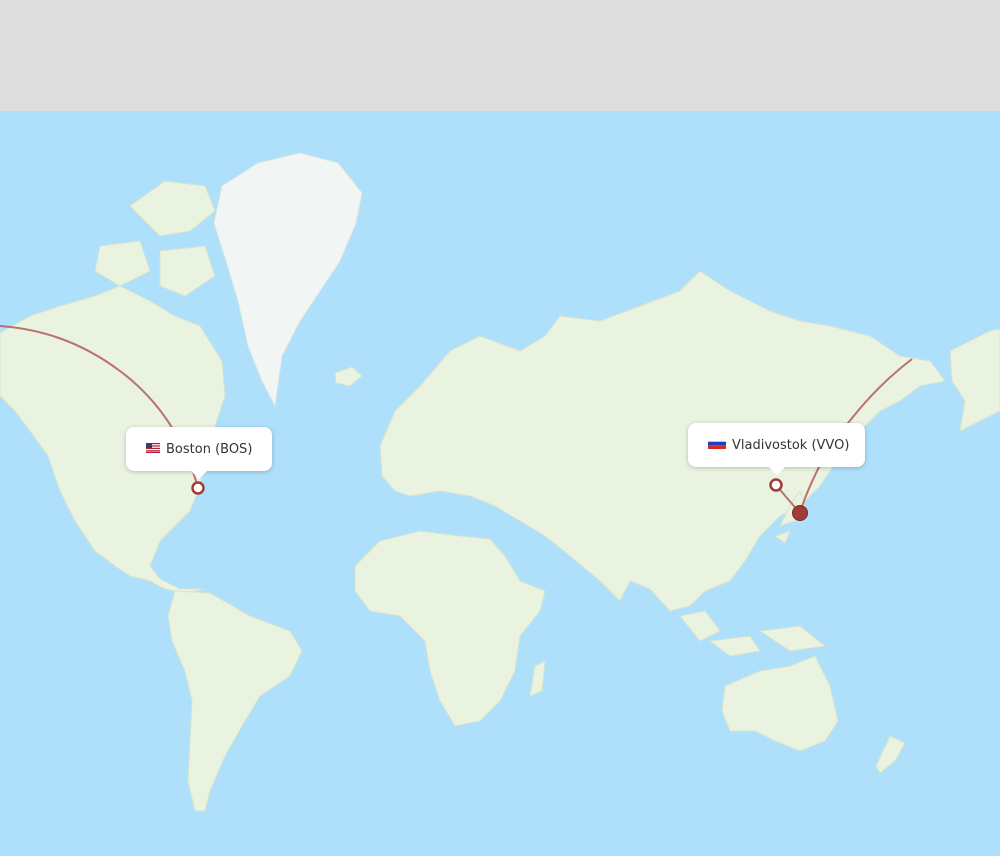 Image resolution: width=1000 pixels, height=856 pixels. What do you see at coordinates (717, 445) in the screenshot?
I see `ru-flag-icon` at bounding box center [717, 445].